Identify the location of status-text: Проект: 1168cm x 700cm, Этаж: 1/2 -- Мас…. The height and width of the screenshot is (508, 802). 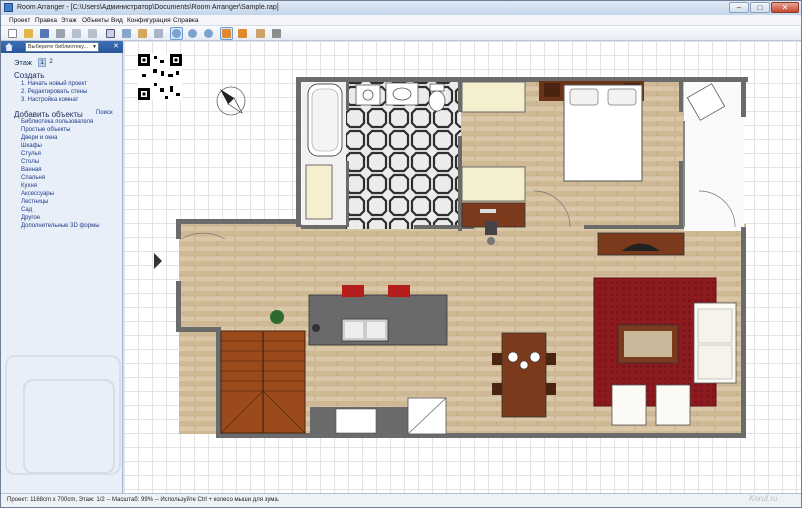
(143, 500).